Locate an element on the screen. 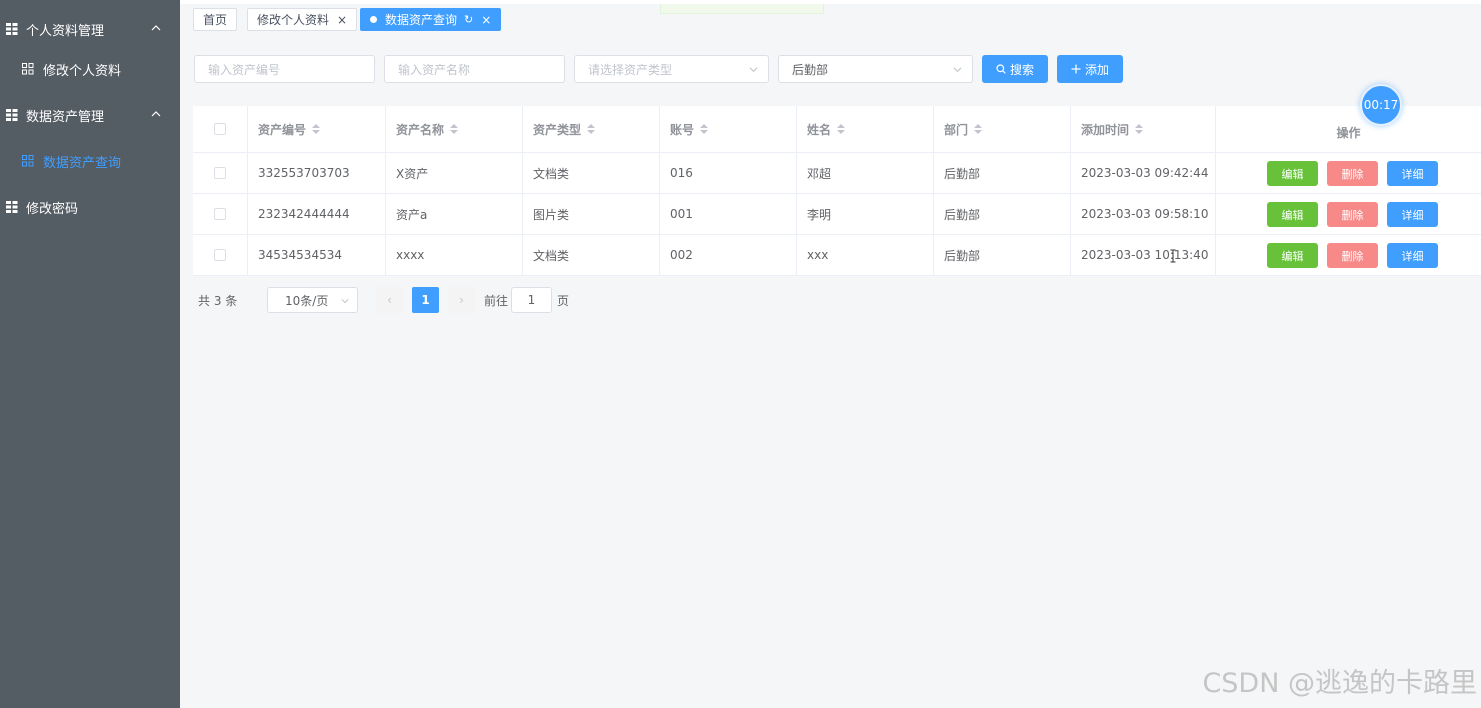  header-department: 部门 is located at coordinates (1002, 129).